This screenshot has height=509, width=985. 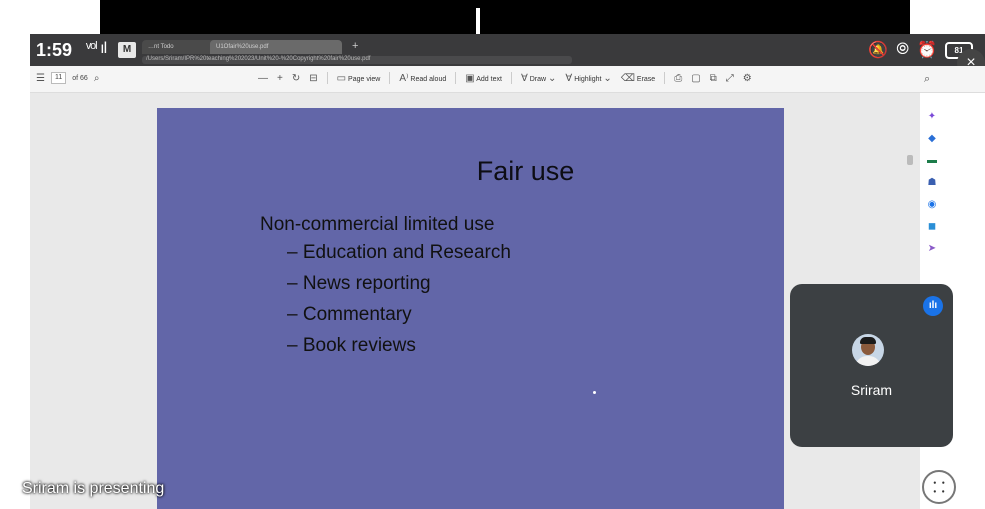 What do you see at coordinates (58, 78) in the screenshot?
I see `page-number-input: 11` at bounding box center [58, 78].